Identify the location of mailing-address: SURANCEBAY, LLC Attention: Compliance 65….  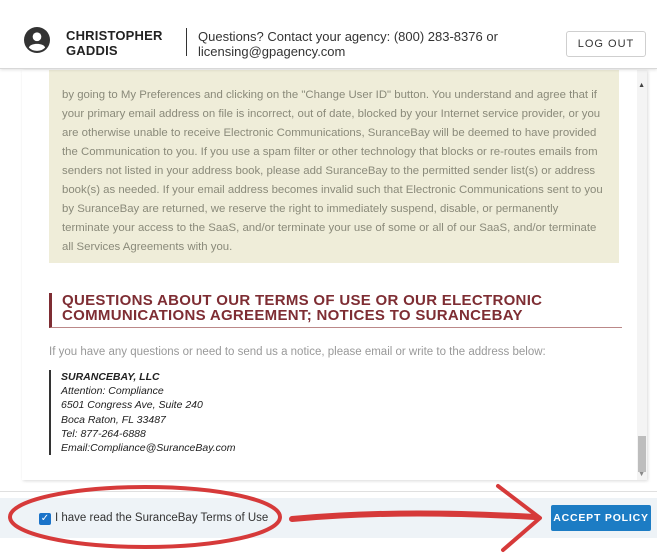
(142, 413).